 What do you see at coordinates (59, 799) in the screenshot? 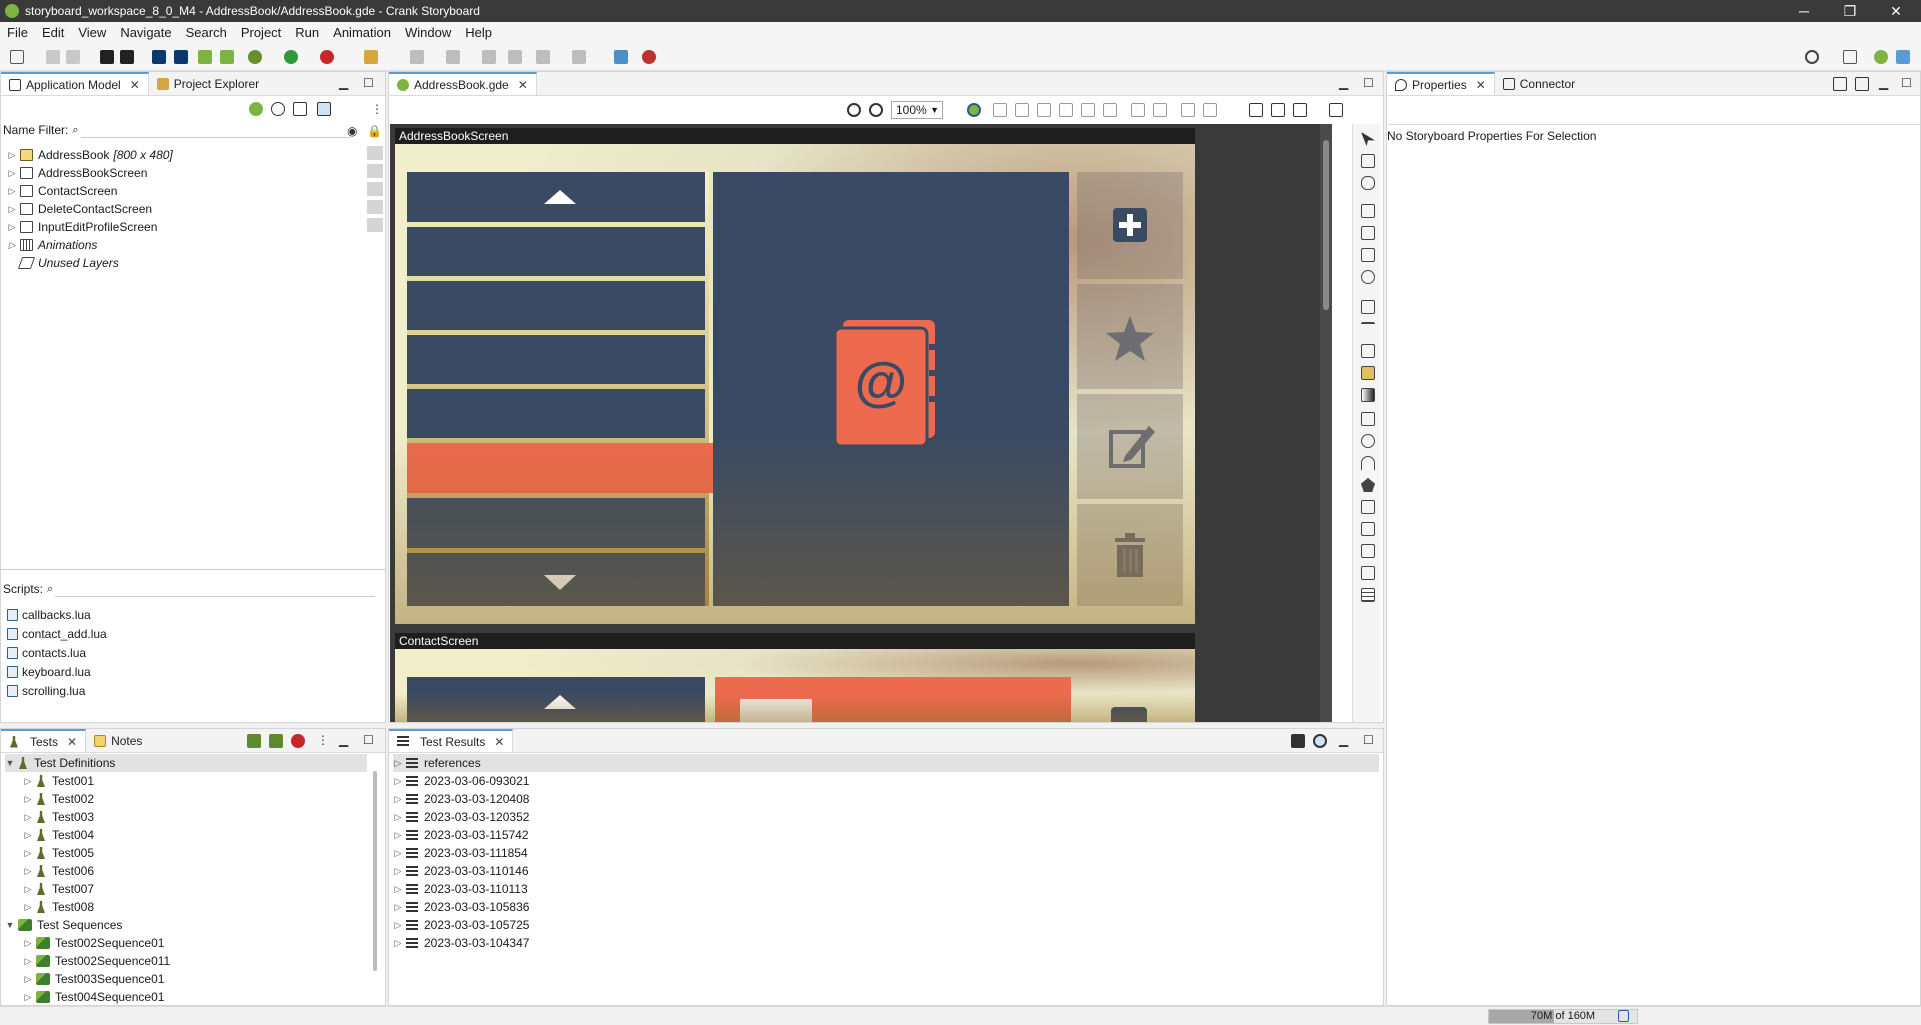
I see `test-item: ▷ Test002` at bounding box center [59, 799].